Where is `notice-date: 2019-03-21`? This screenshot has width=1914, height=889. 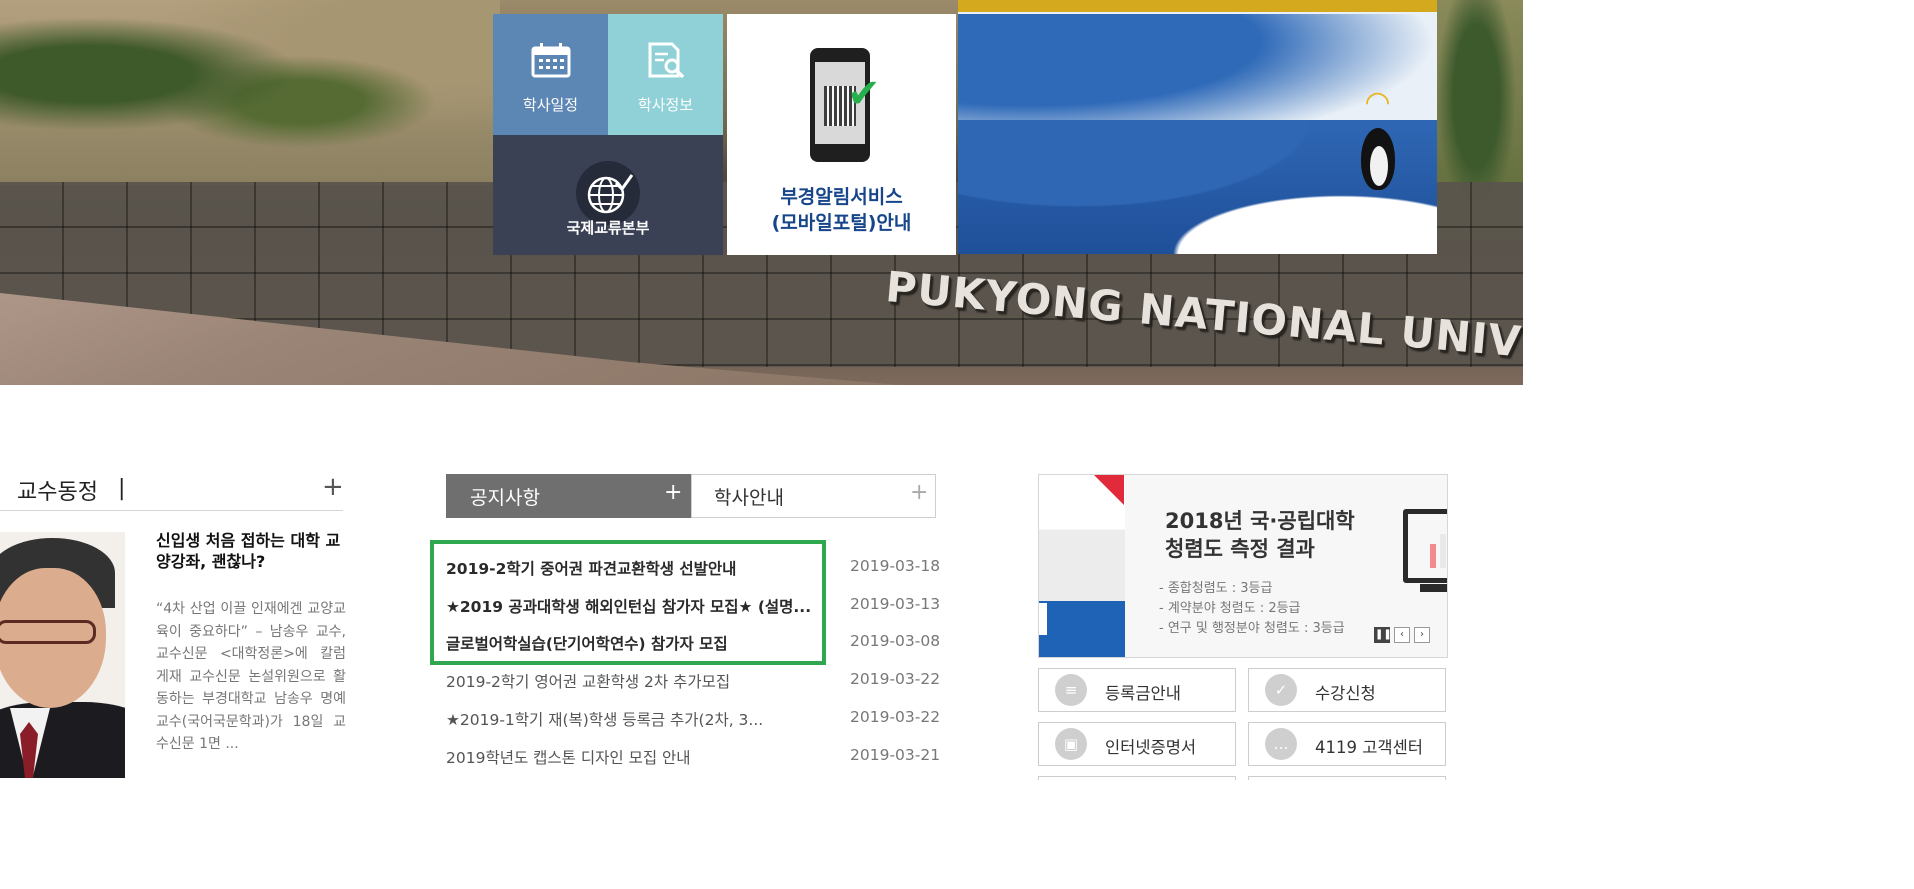
notice-date: 2019-03-21 is located at coordinates (895, 755).